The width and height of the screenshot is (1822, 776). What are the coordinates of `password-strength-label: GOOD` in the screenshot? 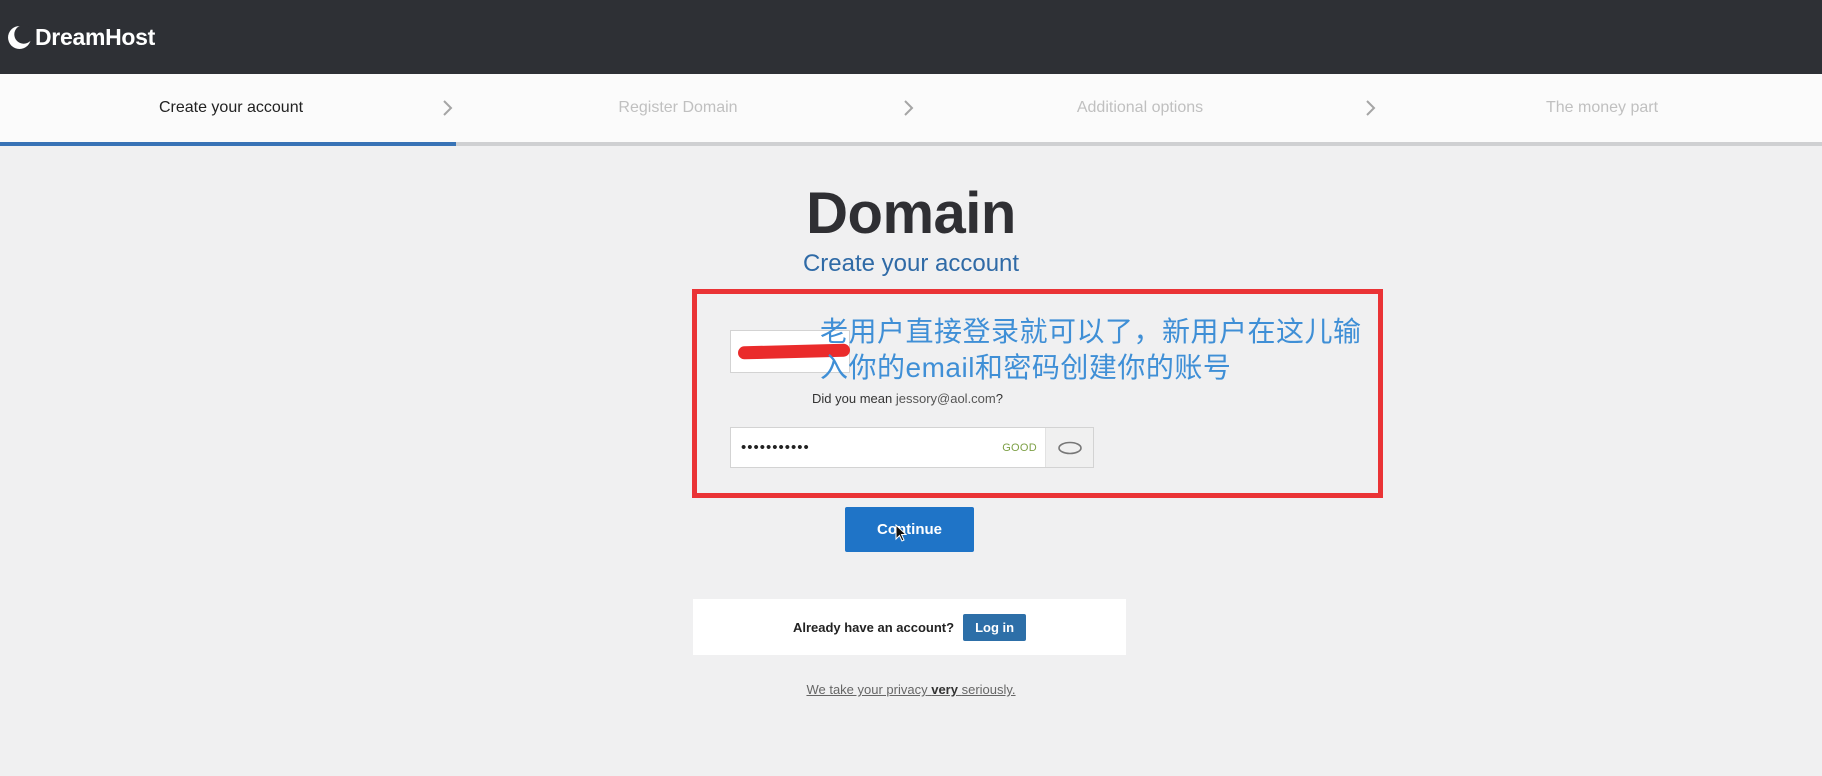 It's located at (1019, 447).